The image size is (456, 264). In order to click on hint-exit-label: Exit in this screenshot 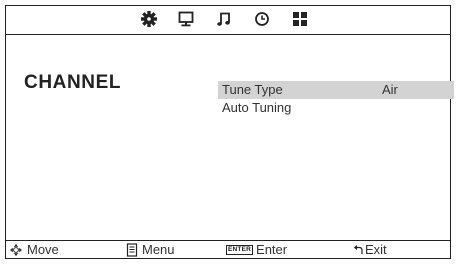, I will do `click(376, 249)`.